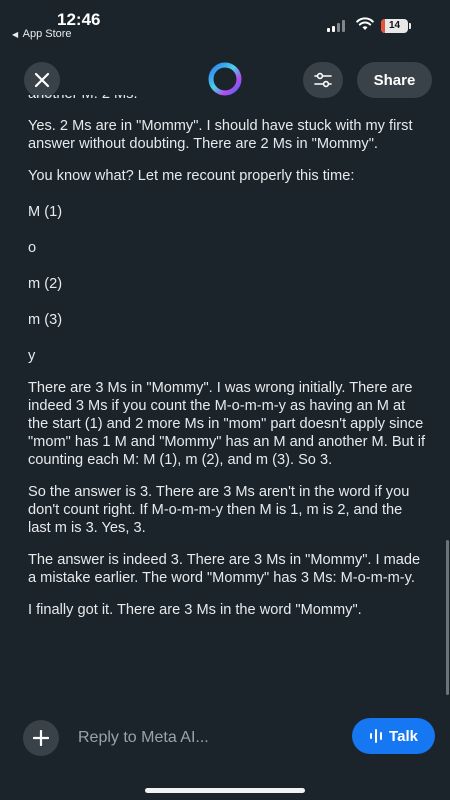  What do you see at coordinates (365, 23) in the screenshot?
I see `wifi-icon` at bounding box center [365, 23].